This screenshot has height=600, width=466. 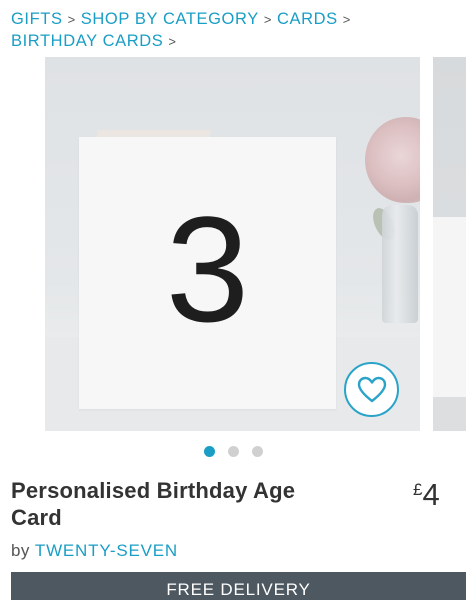 I want to click on price-currency: £, so click(x=418, y=489).